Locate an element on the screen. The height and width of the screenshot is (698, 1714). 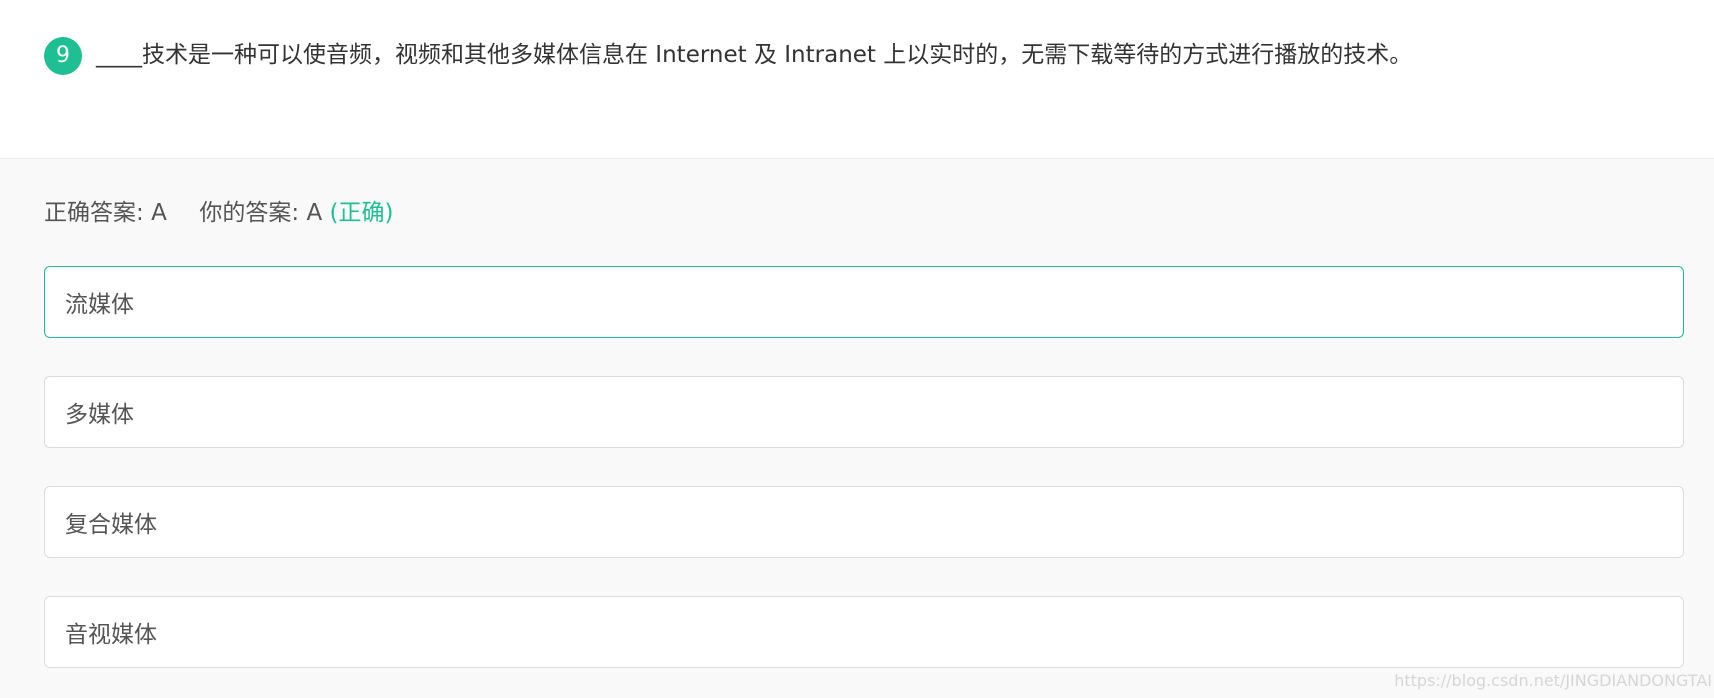
option-a: 流媒体 is located at coordinates (864, 302).